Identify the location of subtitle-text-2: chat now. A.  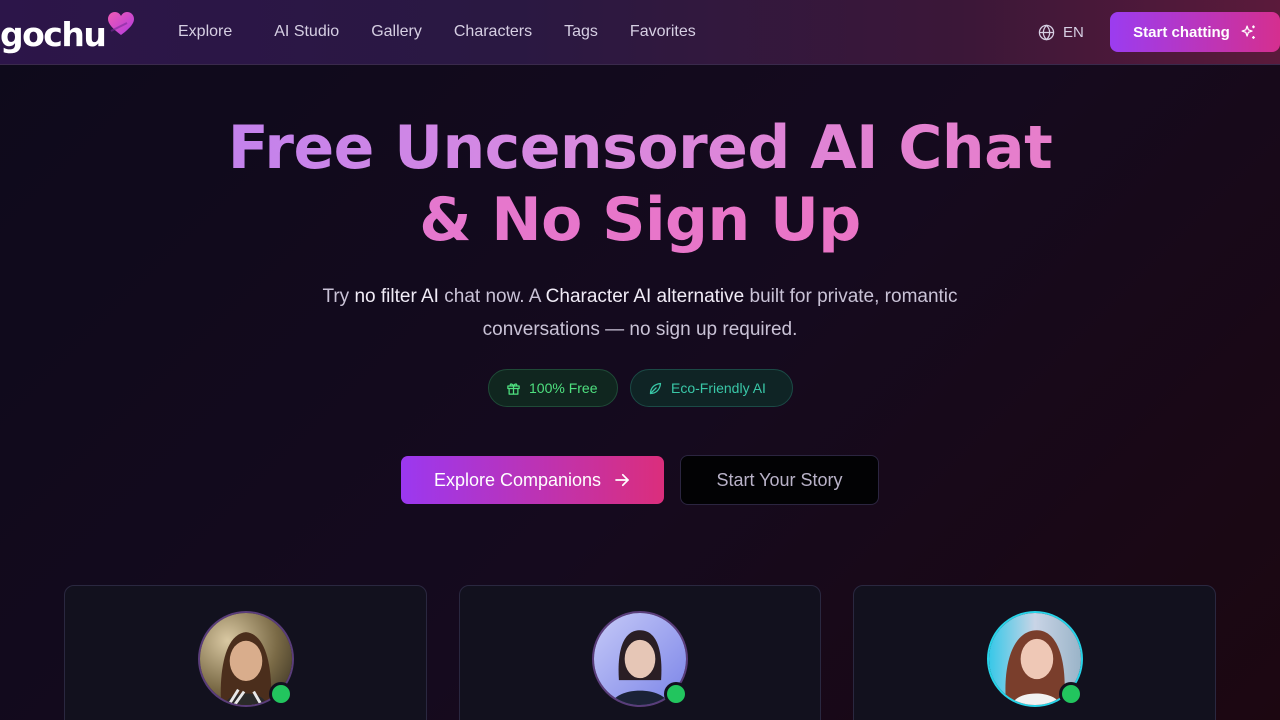
(492, 296).